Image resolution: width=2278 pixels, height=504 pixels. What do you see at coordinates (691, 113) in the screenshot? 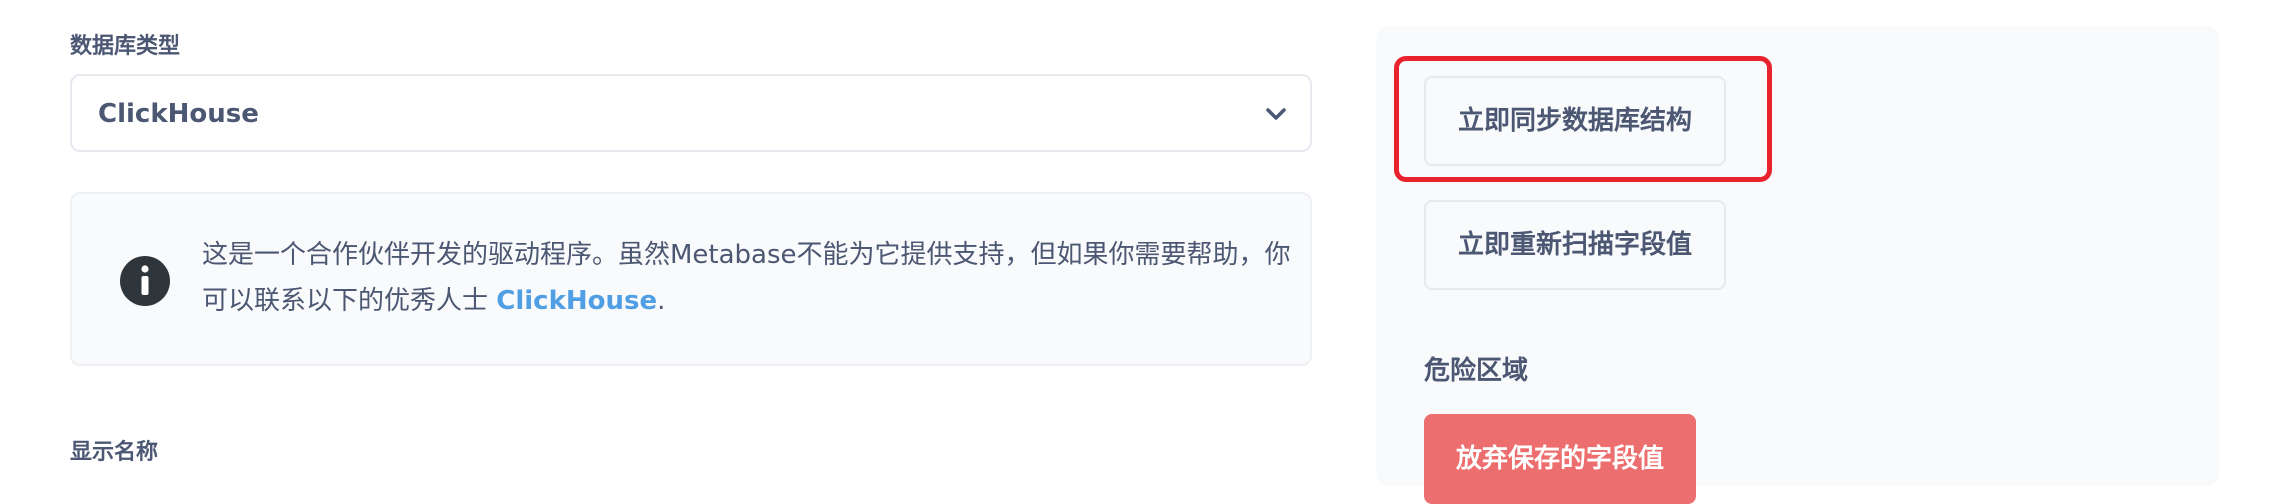
I see `database-type-select: ClickHouse` at bounding box center [691, 113].